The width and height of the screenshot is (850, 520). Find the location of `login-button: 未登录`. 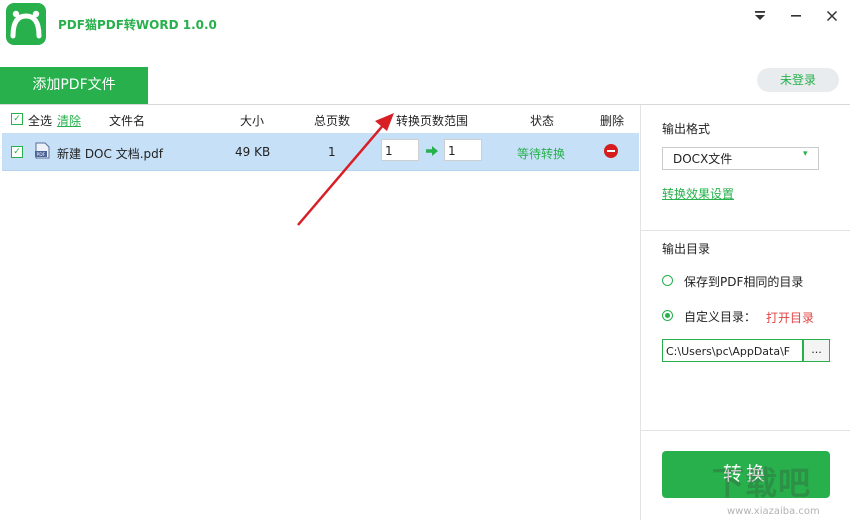

login-button: 未登录 is located at coordinates (798, 80).